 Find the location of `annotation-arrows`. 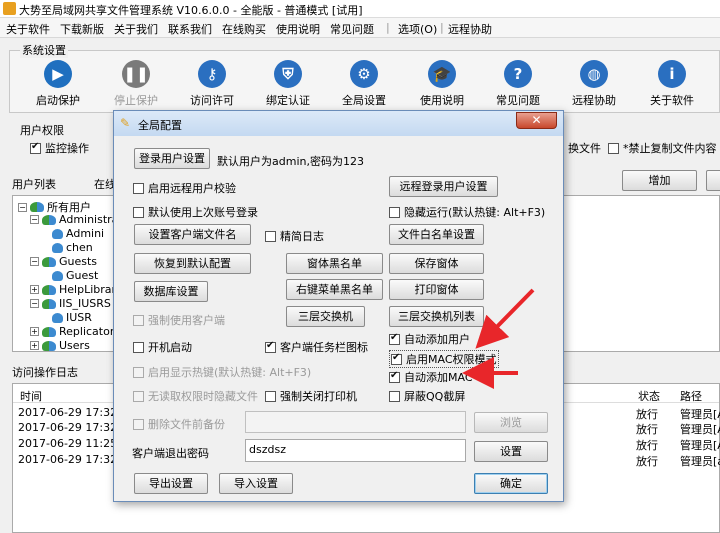

annotation-arrows is located at coordinates (498, 338).